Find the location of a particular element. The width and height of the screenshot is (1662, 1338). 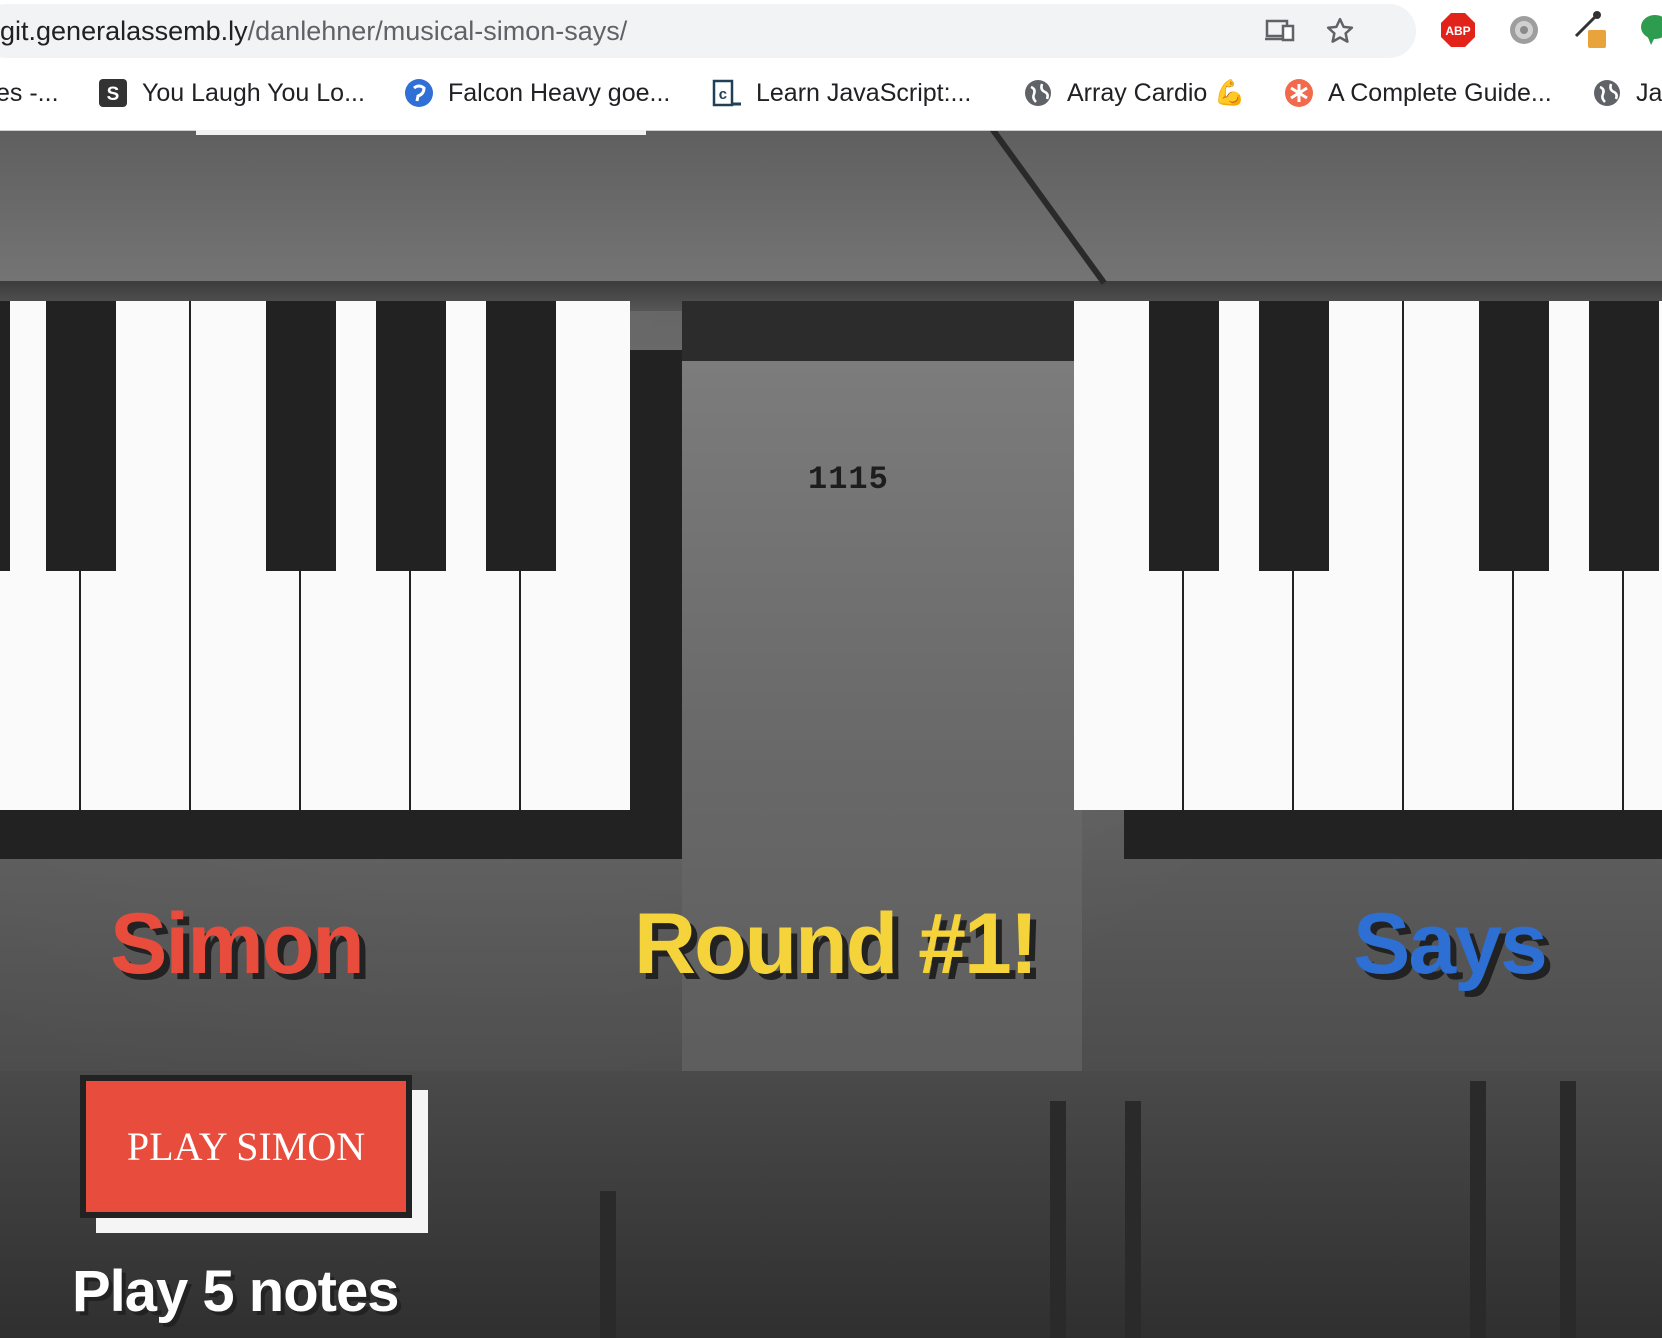

play-simon-button: PLAY SIMON is located at coordinates (246, 1146).